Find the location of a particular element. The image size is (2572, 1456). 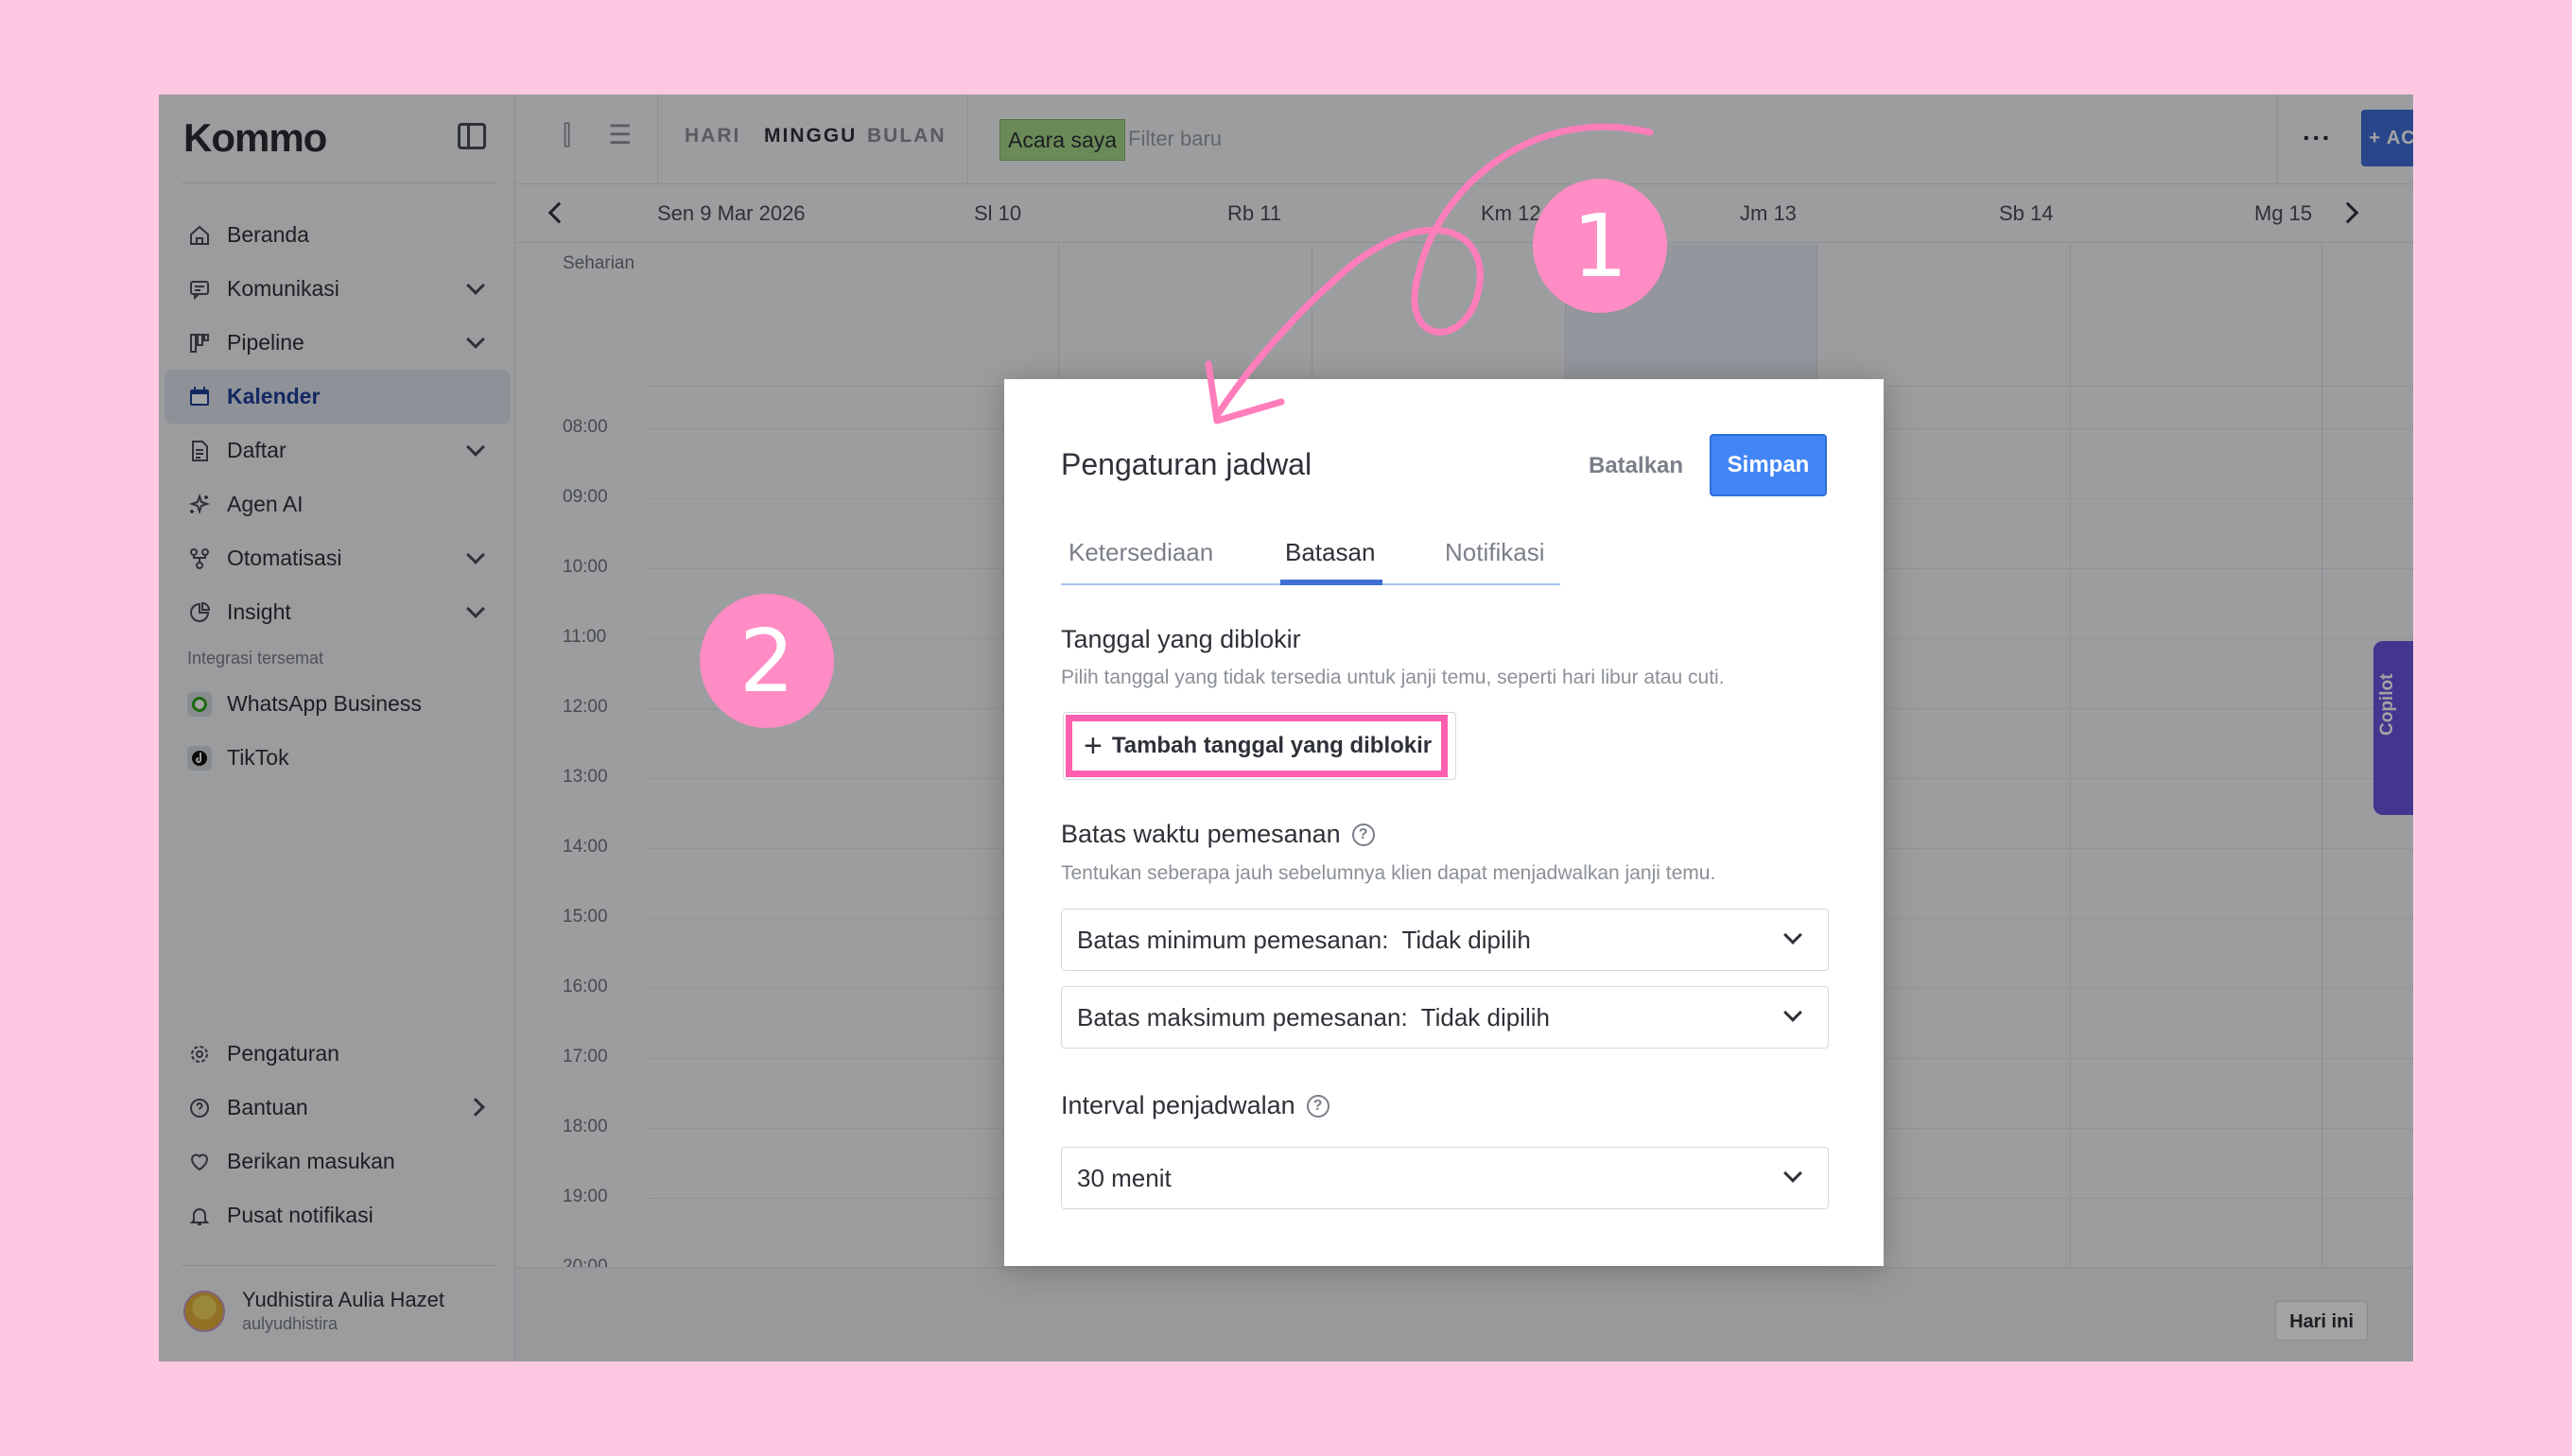

tab-notifikasi: Notifikasi is located at coordinates (1494, 552).